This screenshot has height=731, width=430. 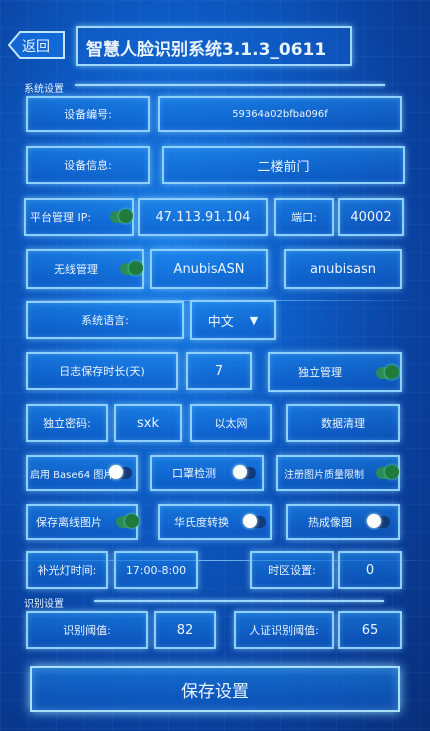 I want to click on device-info-label: 设备信息:, so click(x=88, y=165).